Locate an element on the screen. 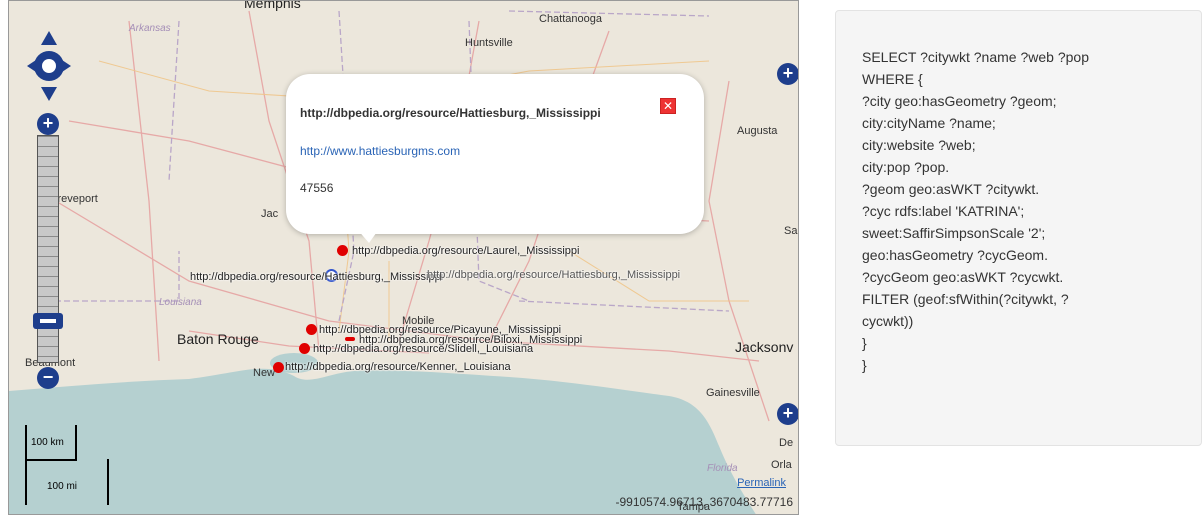  query-line: ?city geo:hasGeometry ?geom; is located at coordinates (959, 101).